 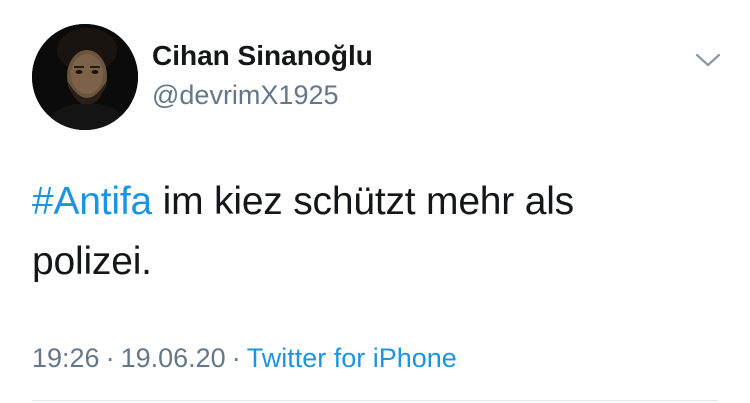 What do you see at coordinates (708, 60) in the screenshot?
I see `chevron-down-icon` at bounding box center [708, 60].